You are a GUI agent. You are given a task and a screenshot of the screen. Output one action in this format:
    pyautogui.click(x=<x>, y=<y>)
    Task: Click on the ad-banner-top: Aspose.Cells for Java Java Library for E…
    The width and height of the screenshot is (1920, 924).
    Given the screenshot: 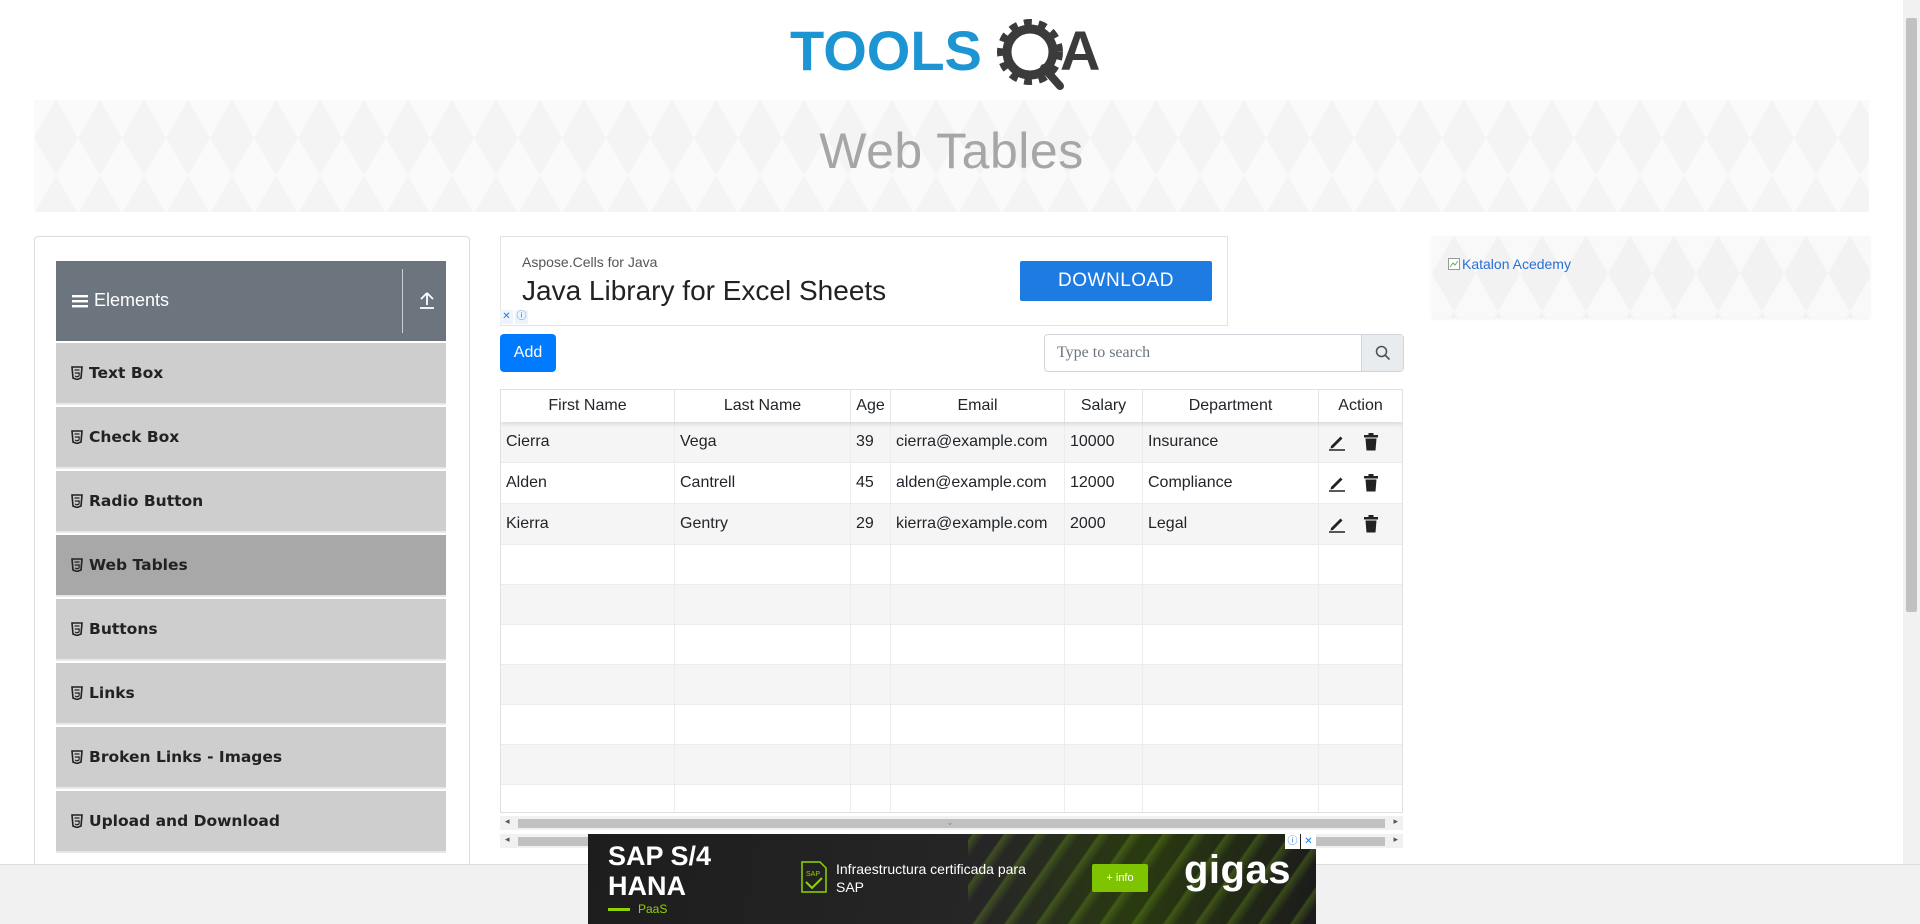 What is the action you would take?
    pyautogui.click(x=864, y=281)
    